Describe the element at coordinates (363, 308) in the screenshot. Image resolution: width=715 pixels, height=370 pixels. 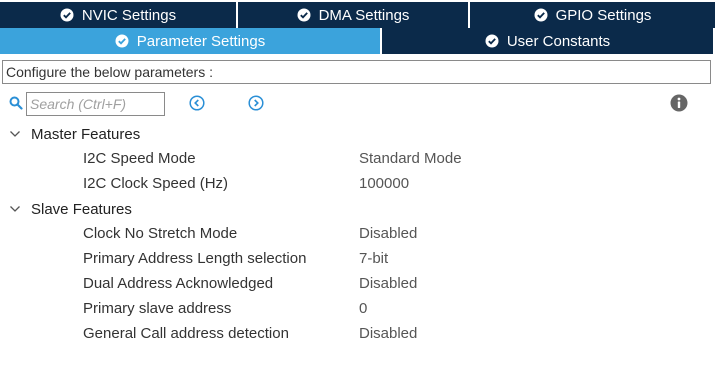
I see `param-value: 0` at that location.